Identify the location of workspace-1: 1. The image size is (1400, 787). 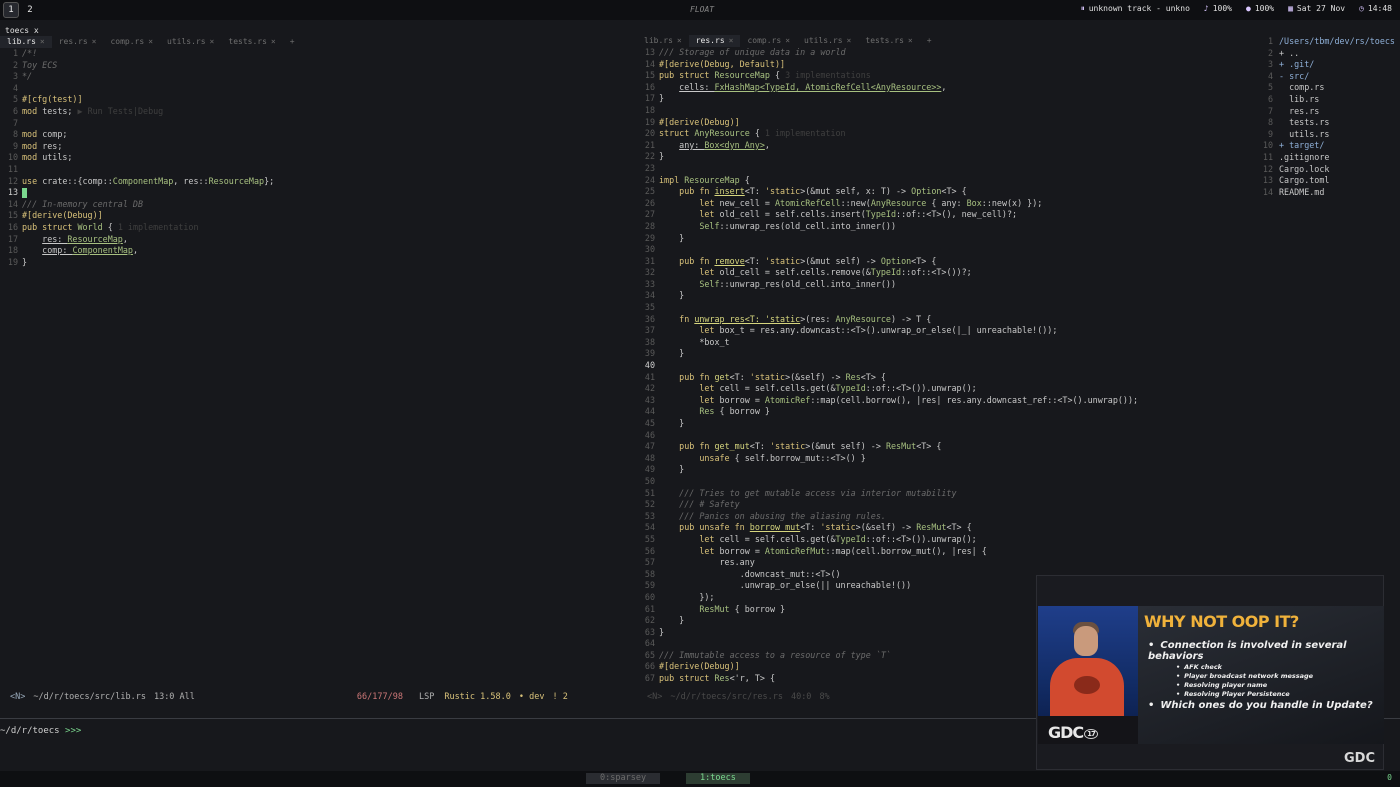
(11, 10).